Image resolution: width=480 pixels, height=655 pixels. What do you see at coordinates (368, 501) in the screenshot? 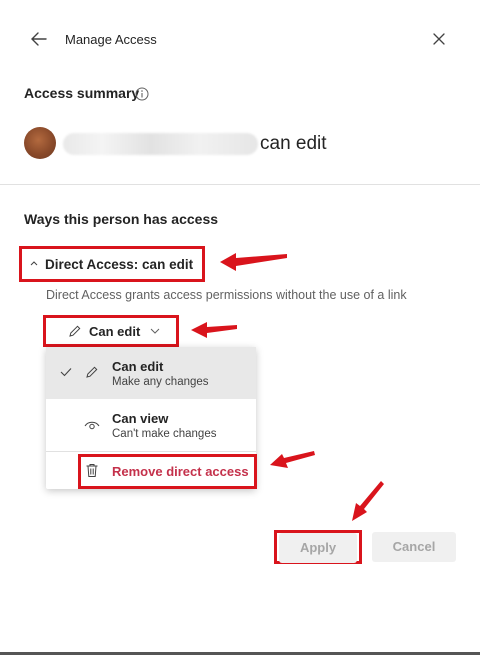
I see `arrow-apply` at bounding box center [368, 501].